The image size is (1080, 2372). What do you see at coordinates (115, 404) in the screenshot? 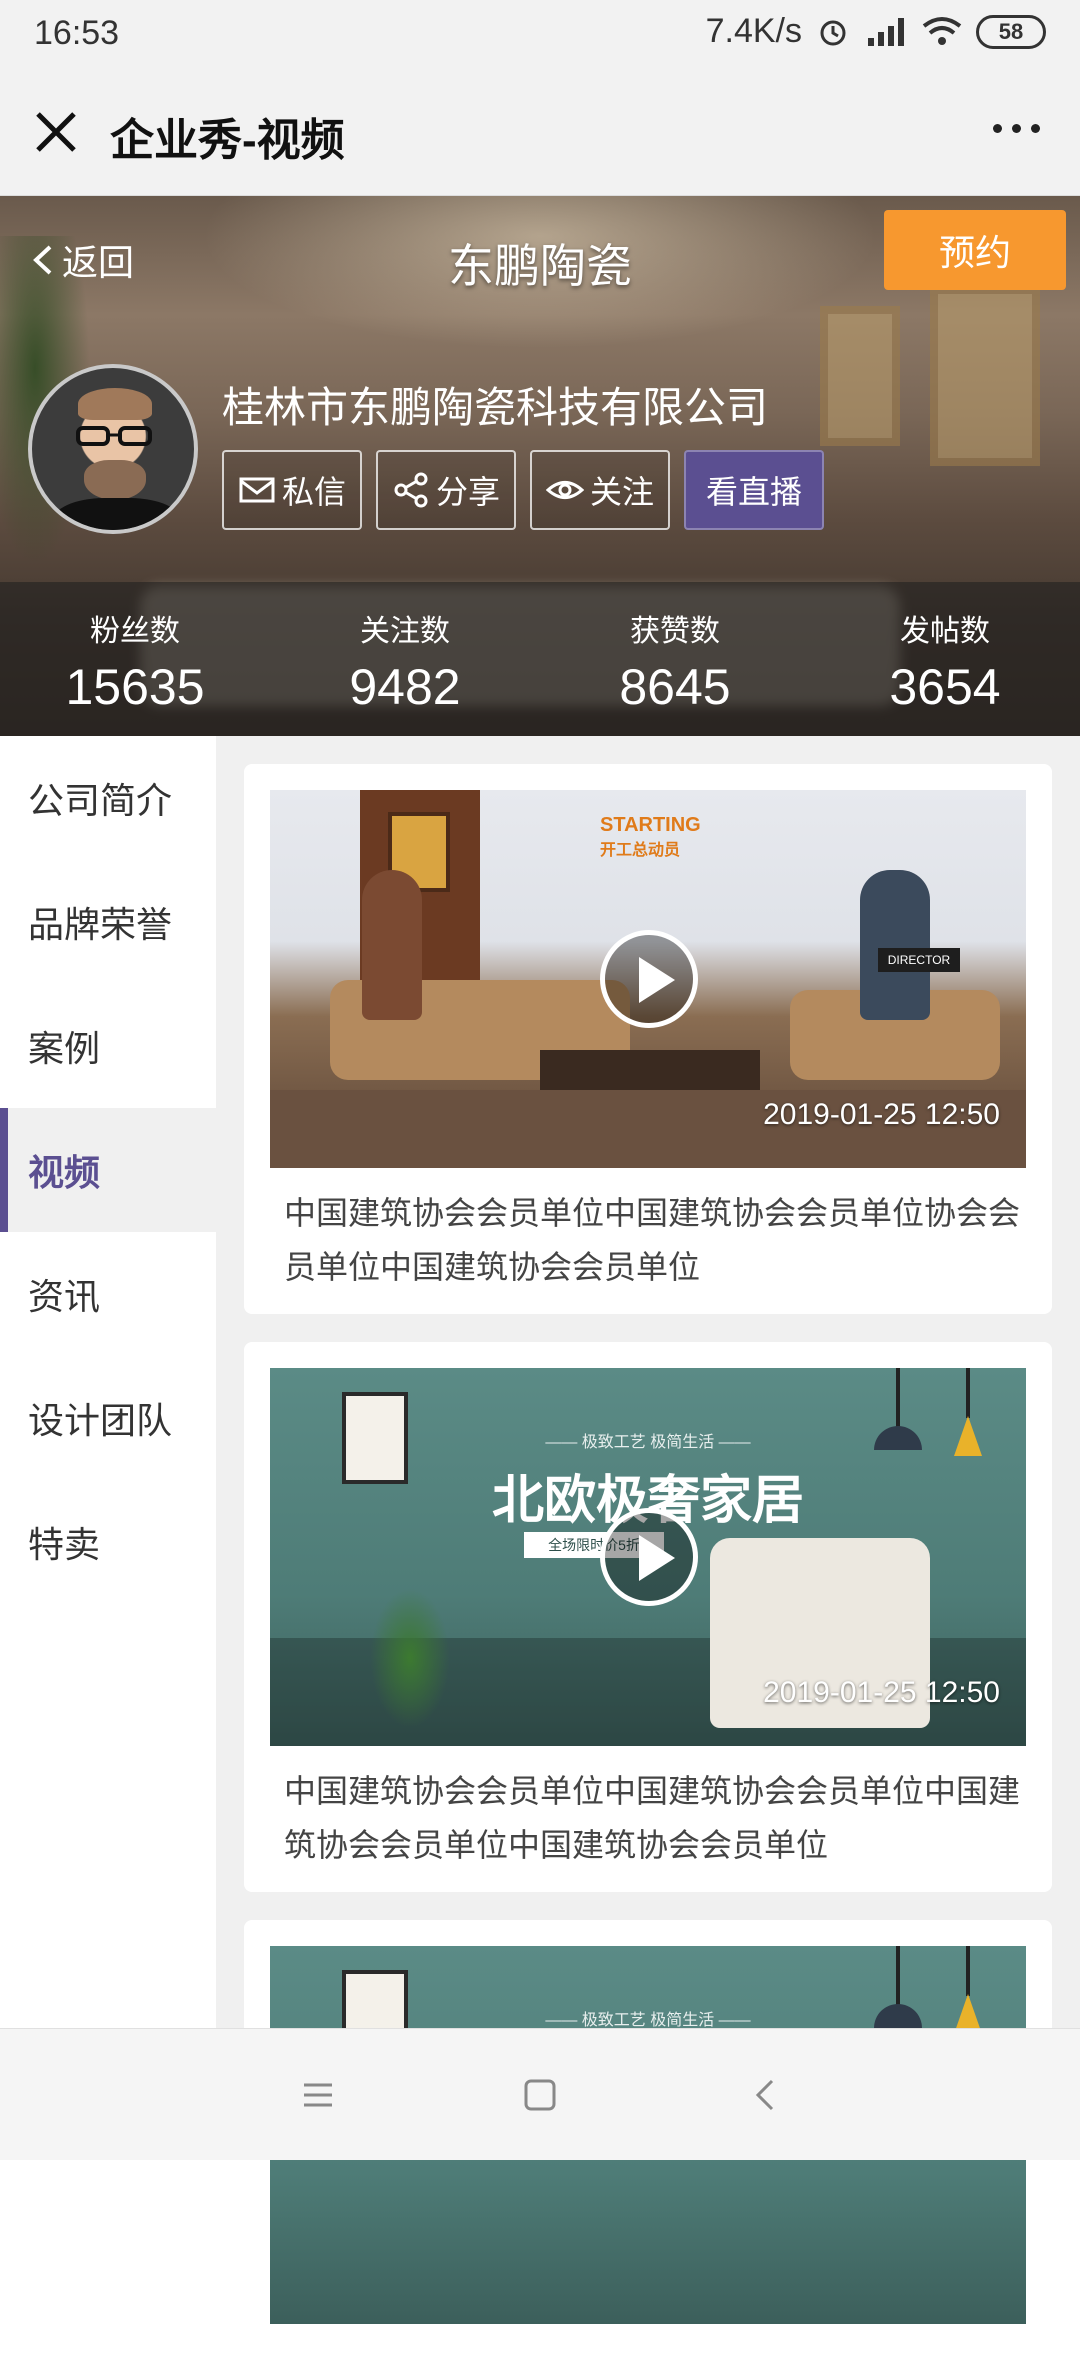
I see `avatar-hair` at bounding box center [115, 404].